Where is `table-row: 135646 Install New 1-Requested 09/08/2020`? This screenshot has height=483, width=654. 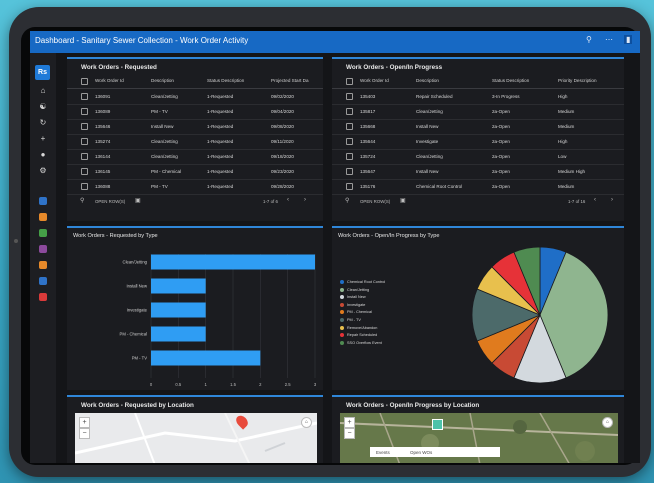 table-row: 135646 Install New 1-Requested 09/08/2020 is located at coordinates (195, 127).